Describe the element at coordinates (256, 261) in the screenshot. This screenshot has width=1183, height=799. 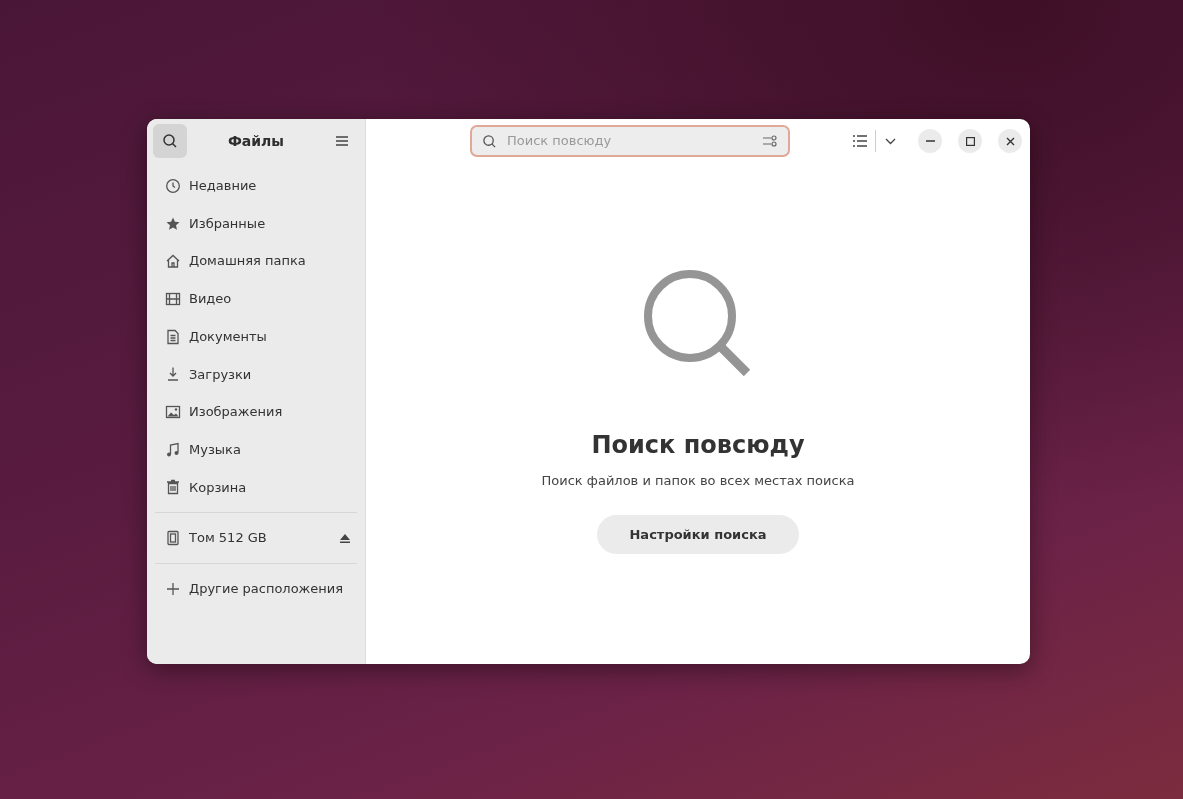
I see `sidebar-item: Домашняя папка` at that location.